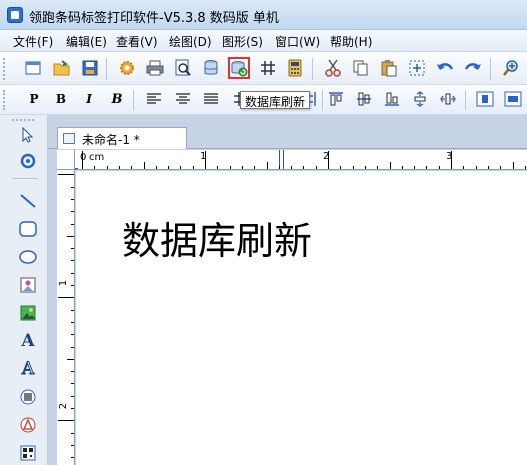  I want to click on save-button, so click(90, 68).